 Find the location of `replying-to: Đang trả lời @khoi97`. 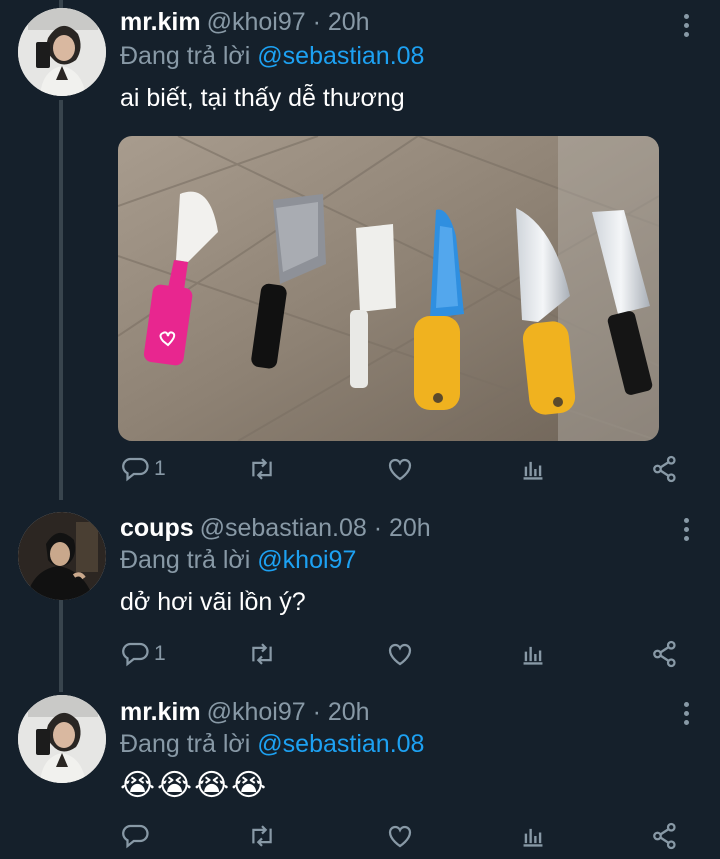

replying-to: Đang trả lời @khoi97 is located at coordinates (238, 560).